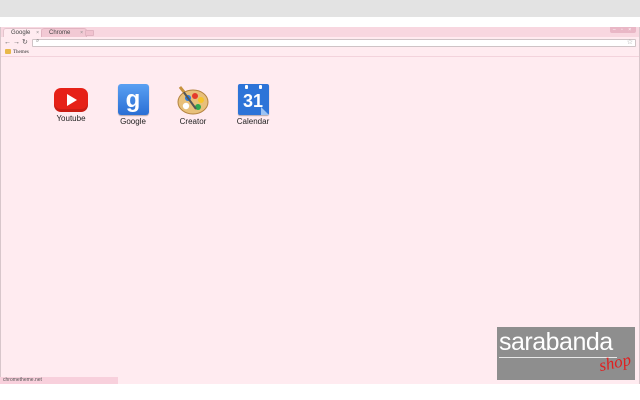  I want to click on play-icon, so click(72, 100).